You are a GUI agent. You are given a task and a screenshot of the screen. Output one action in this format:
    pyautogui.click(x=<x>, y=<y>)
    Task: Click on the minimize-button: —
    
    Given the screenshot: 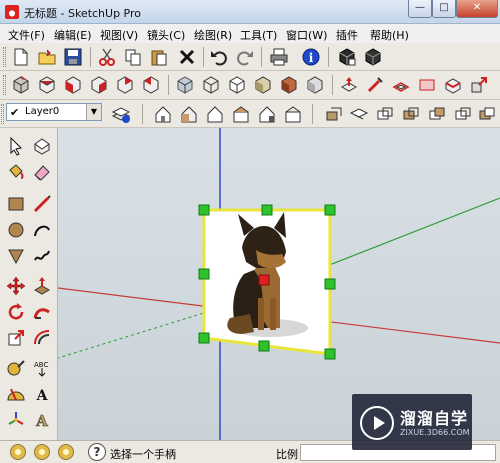 What is the action you would take?
    pyautogui.click(x=420, y=9)
    